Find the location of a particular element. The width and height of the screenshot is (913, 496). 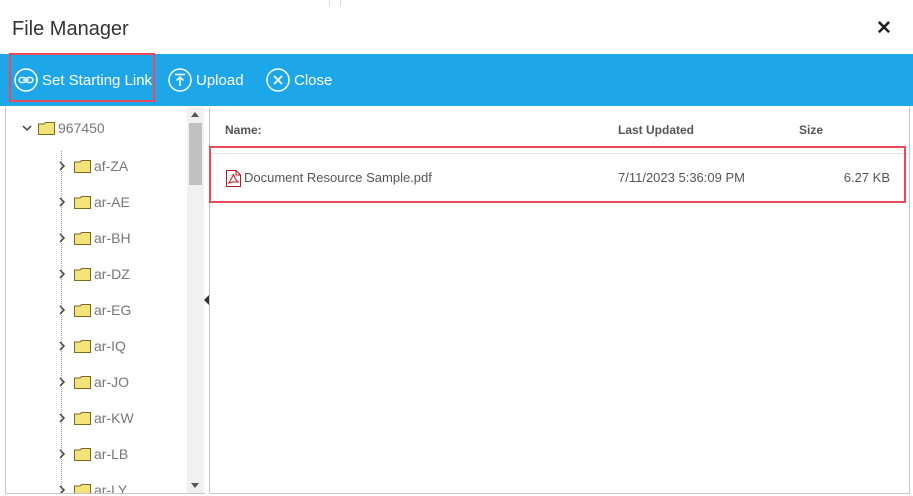

tree-item-ar-eg: ar-EG is located at coordinates (93, 310).